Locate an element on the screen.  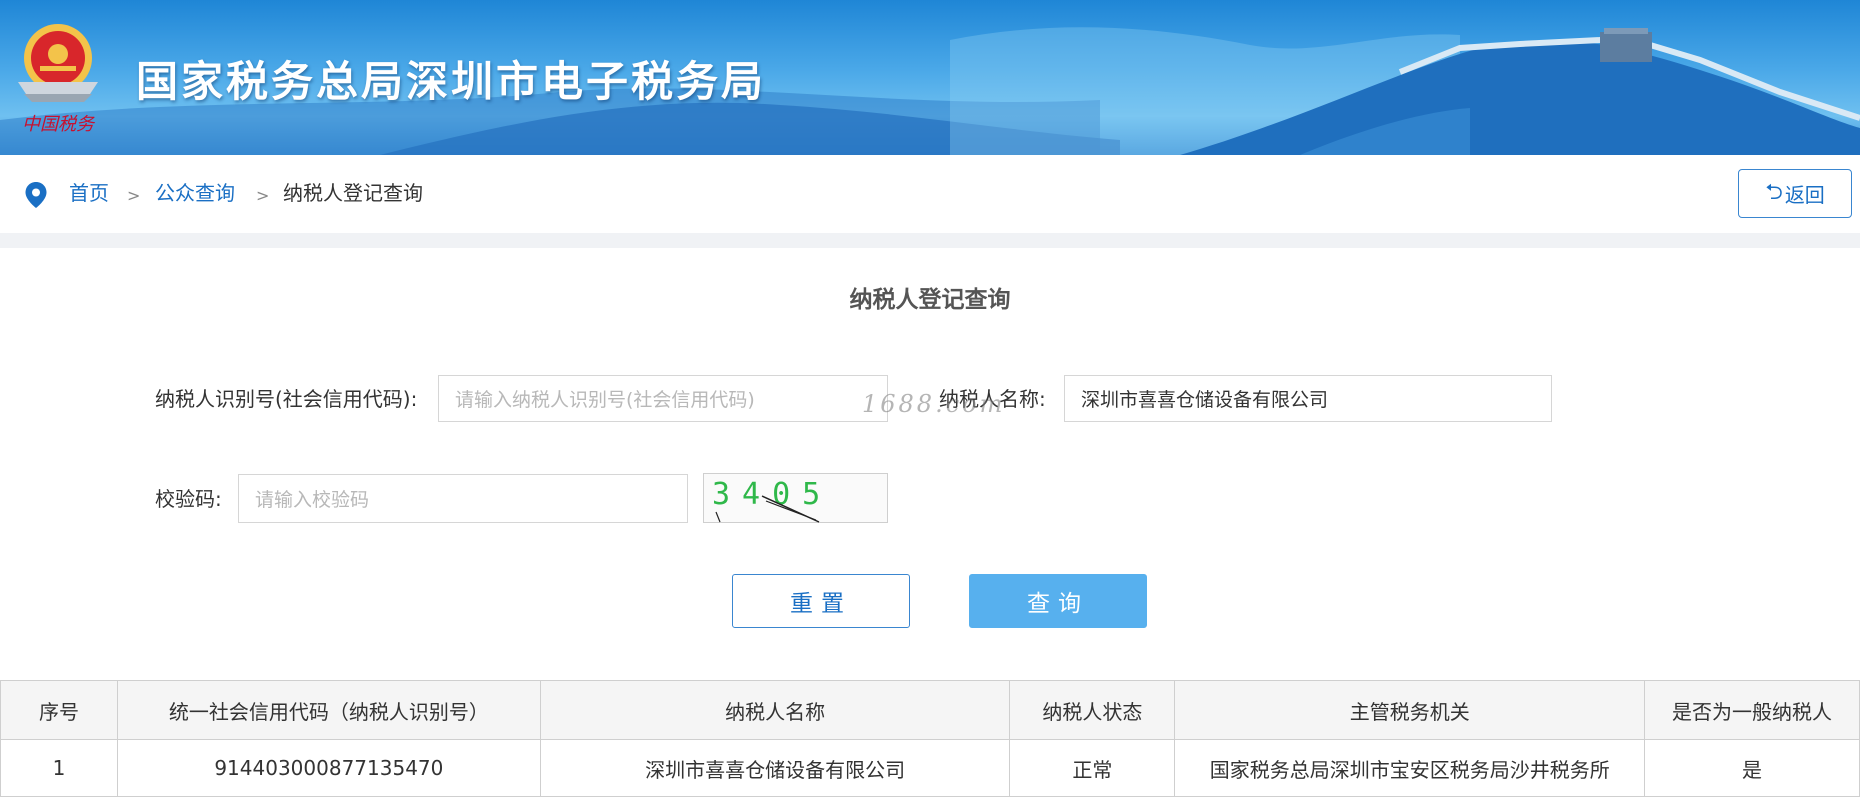
captcha-text: 3405 is located at coordinates (772, 494).